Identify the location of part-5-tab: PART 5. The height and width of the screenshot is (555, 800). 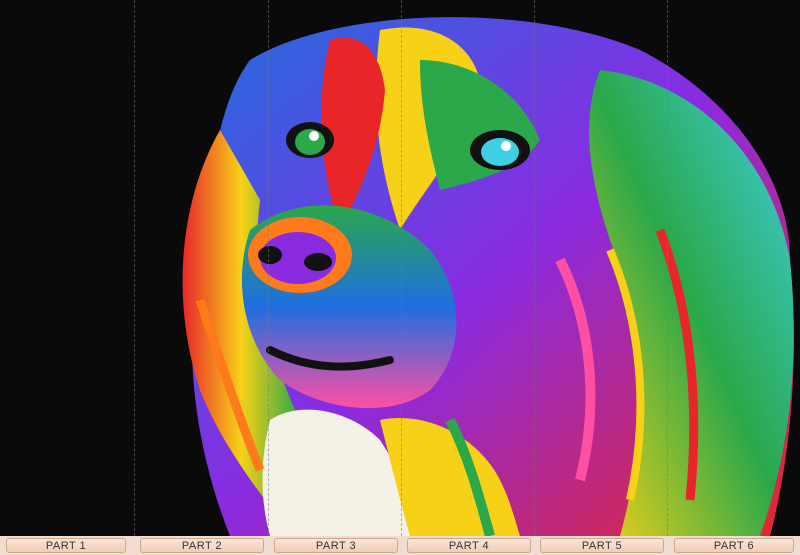
(602, 545).